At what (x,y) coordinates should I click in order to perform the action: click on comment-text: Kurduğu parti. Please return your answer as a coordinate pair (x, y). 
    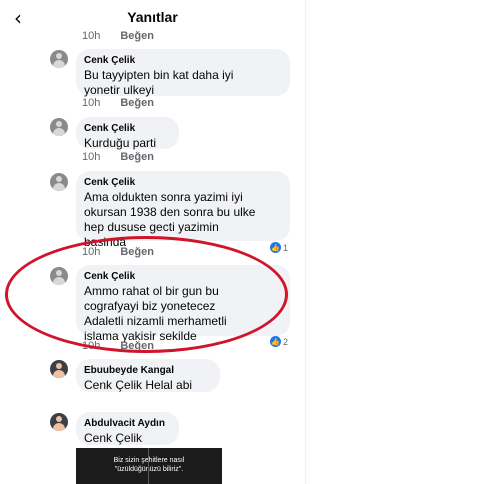
    Looking at the image, I should click on (120, 143).